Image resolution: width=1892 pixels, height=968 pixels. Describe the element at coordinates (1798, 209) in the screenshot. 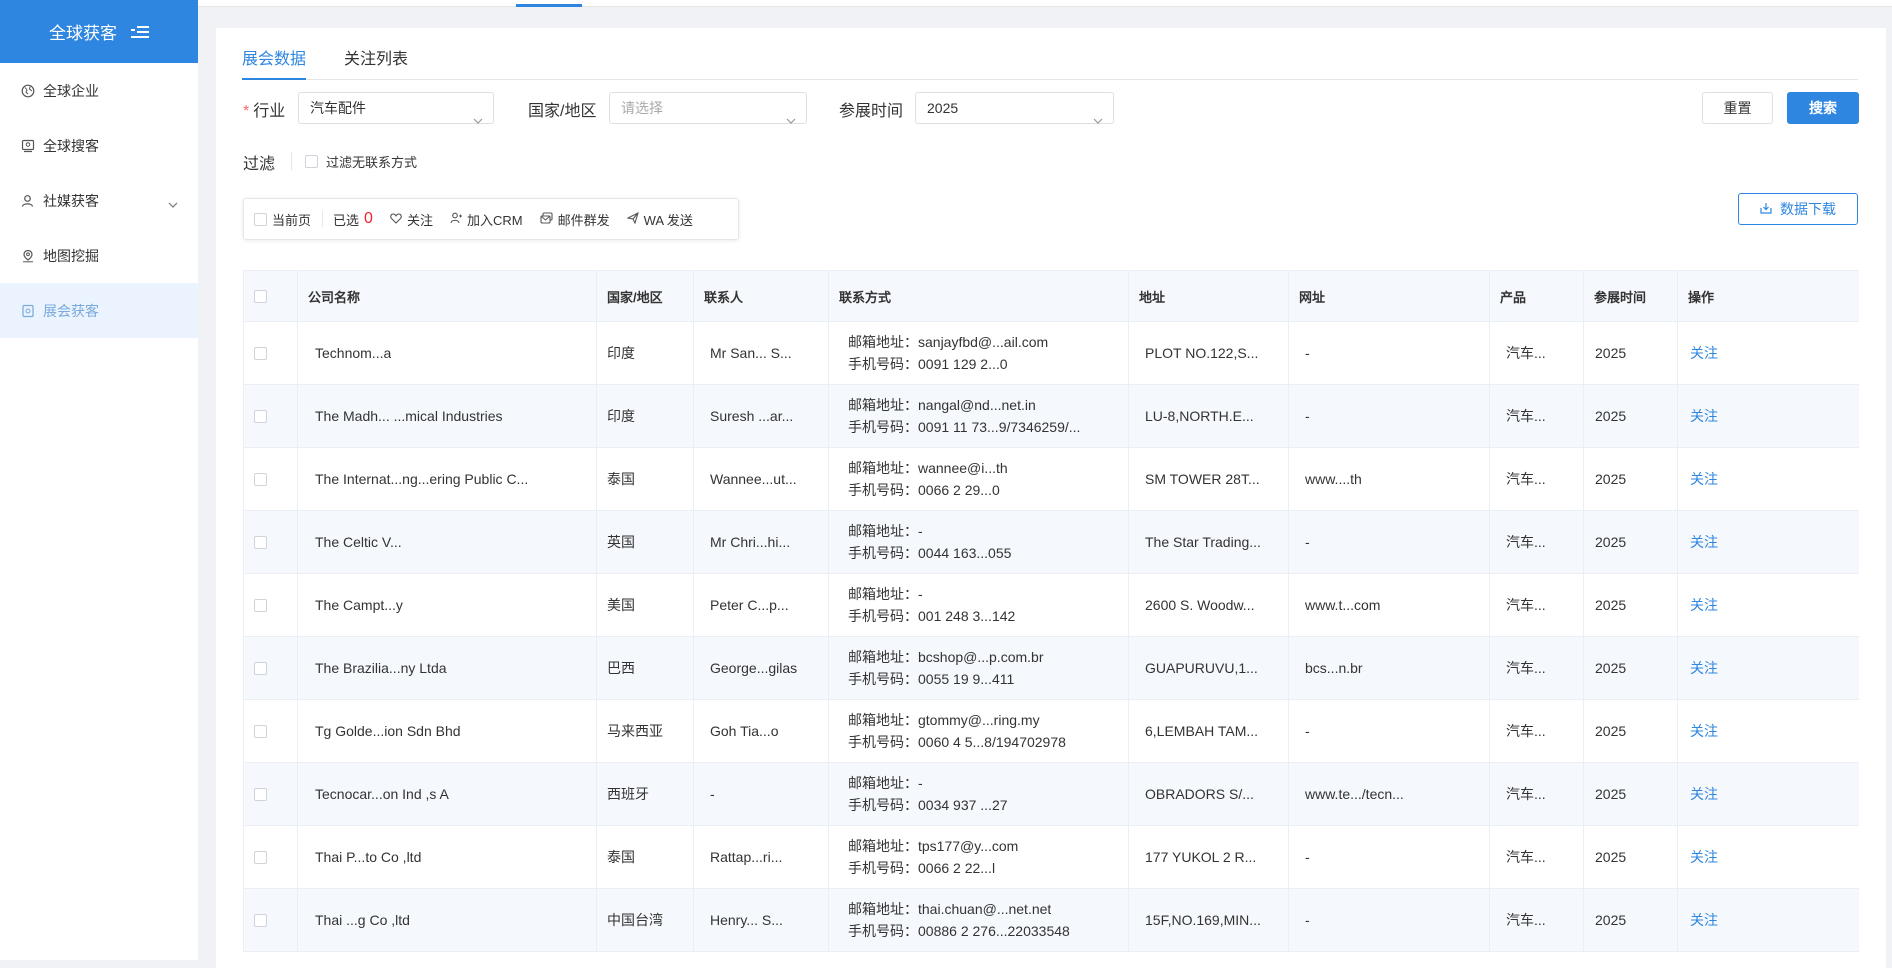

I see `download-button: 数据下载` at that location.